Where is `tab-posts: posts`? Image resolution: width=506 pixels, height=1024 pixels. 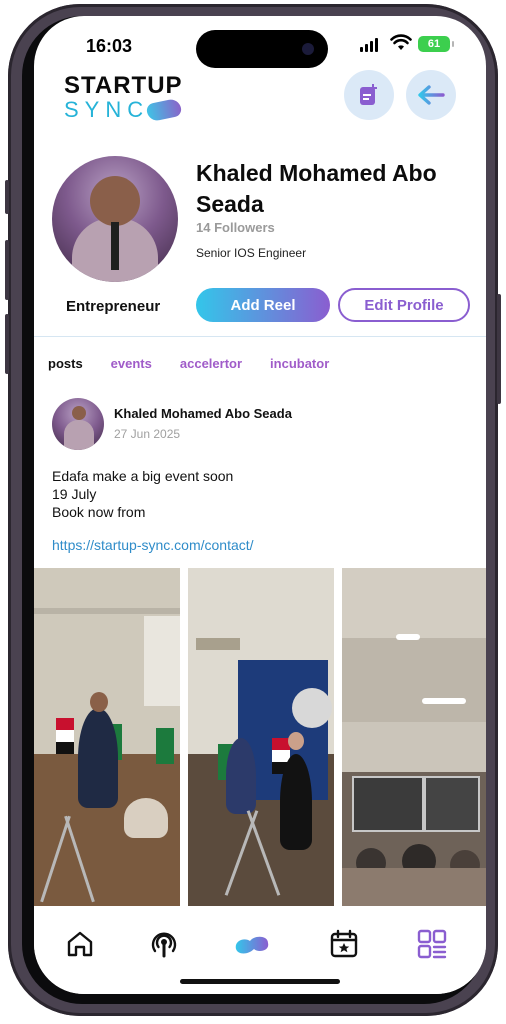
tab-posts: posts is located at coordinates (65, 363).